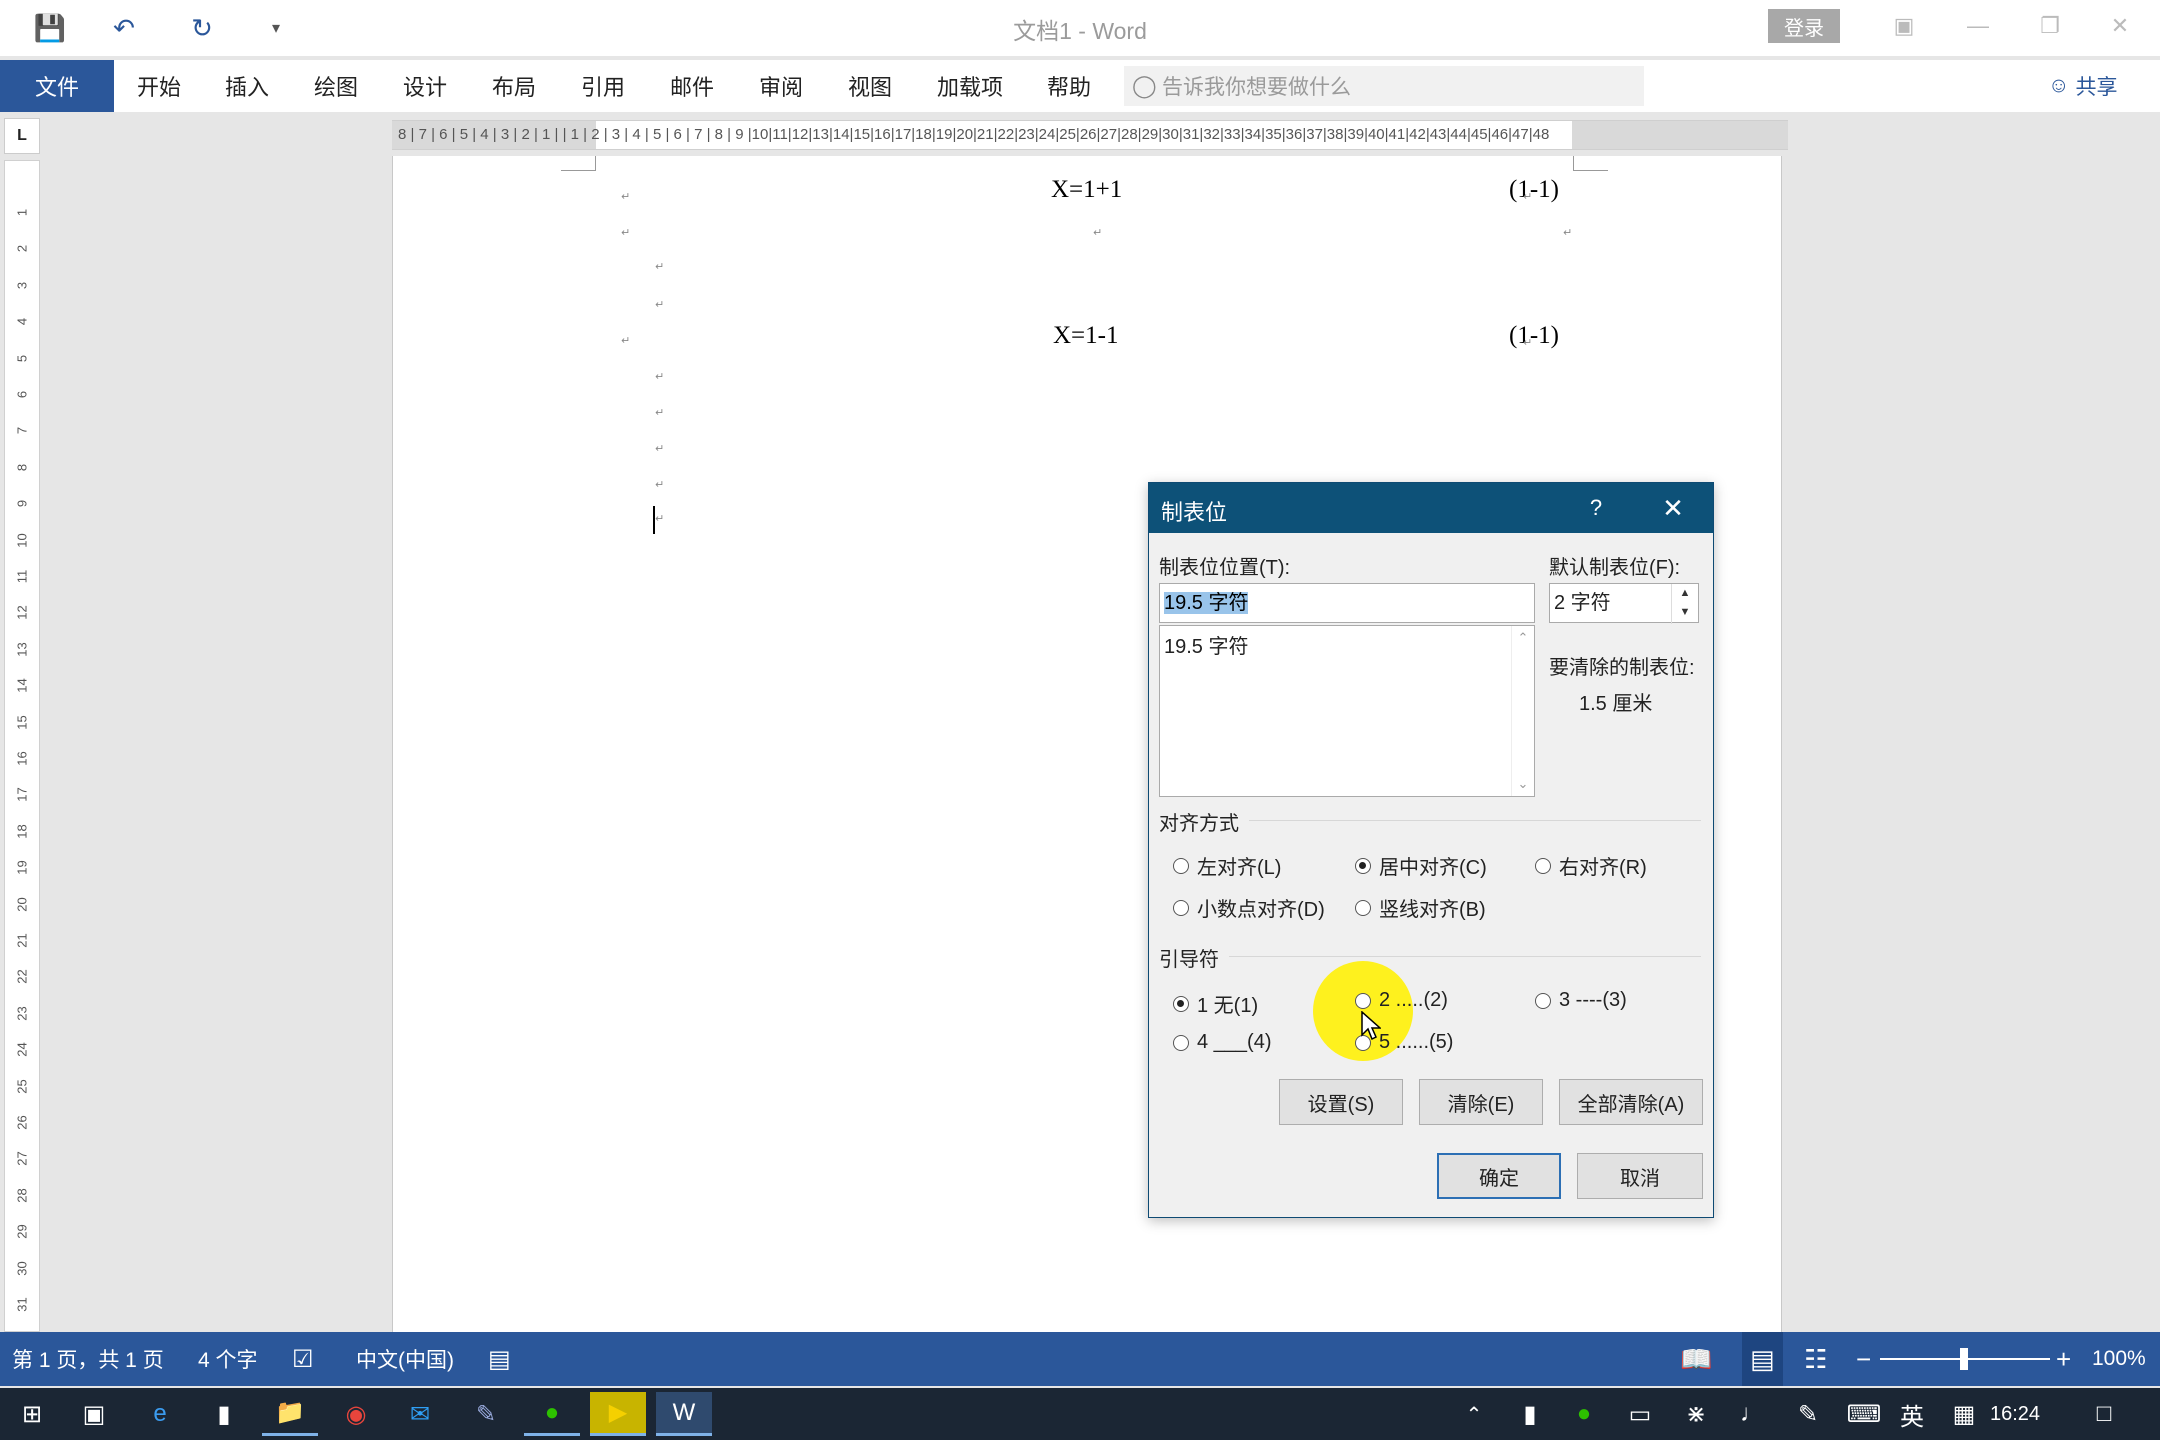  Describe the element at coordinates (22, 576) in the screenshot. I see `ruler-number: 11` at that location.